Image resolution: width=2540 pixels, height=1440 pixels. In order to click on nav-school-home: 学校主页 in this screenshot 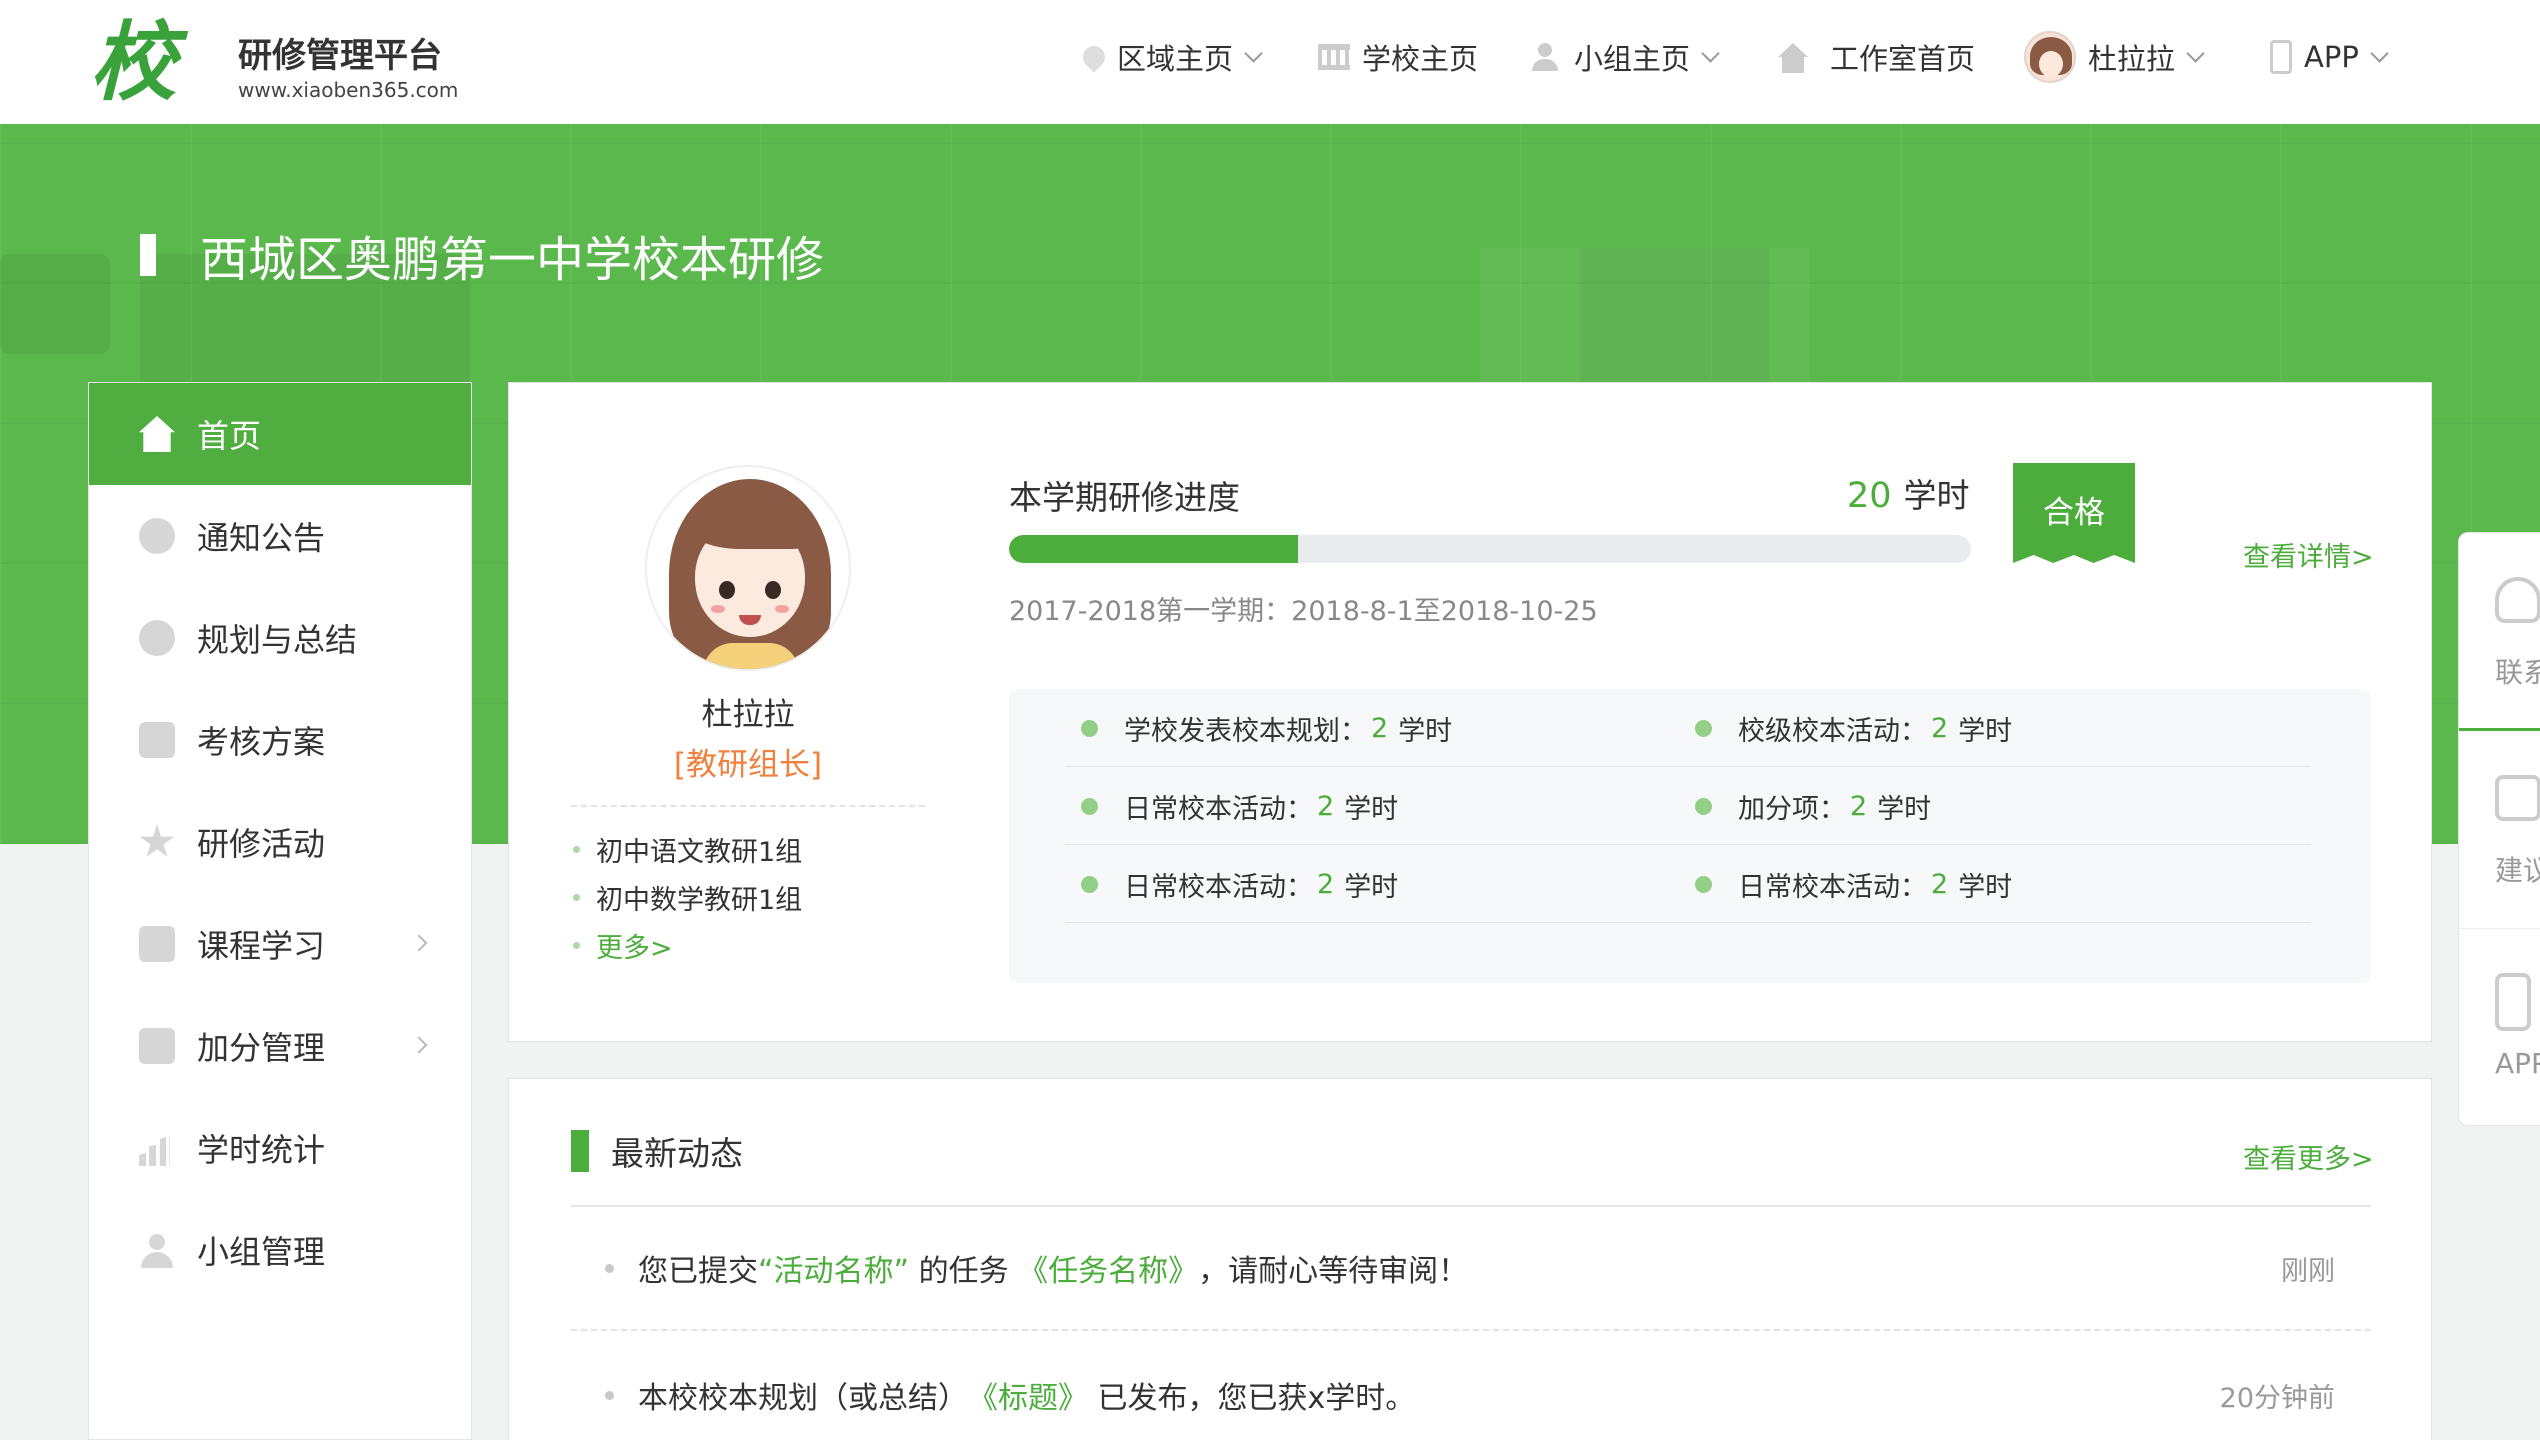, I will do `click(1398, 57)`.